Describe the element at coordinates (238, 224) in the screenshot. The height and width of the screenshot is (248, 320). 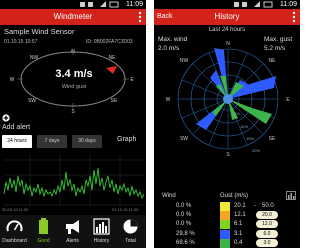
I see `legend-lower-bound: 6.1` at that location.